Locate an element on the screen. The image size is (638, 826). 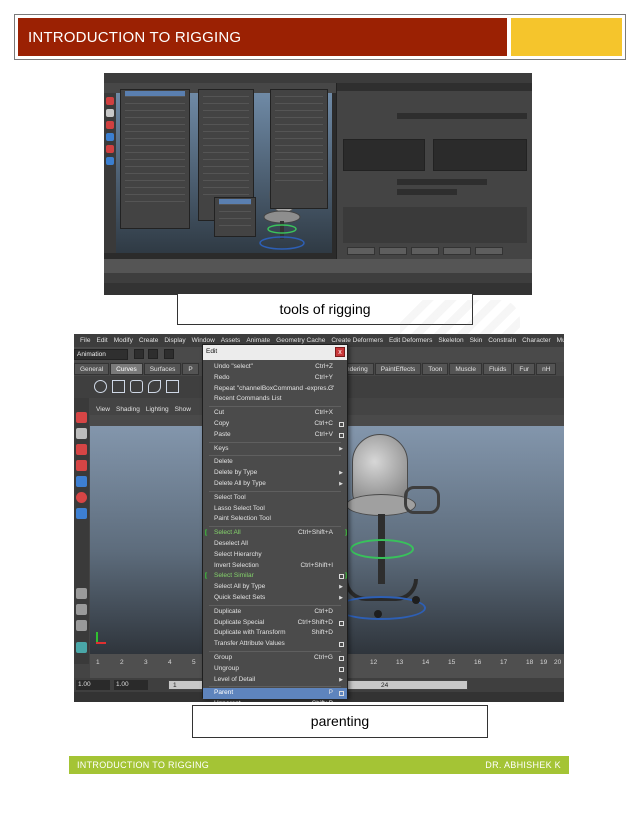
menu-assets: Assets is located at coordinates (231, 340).